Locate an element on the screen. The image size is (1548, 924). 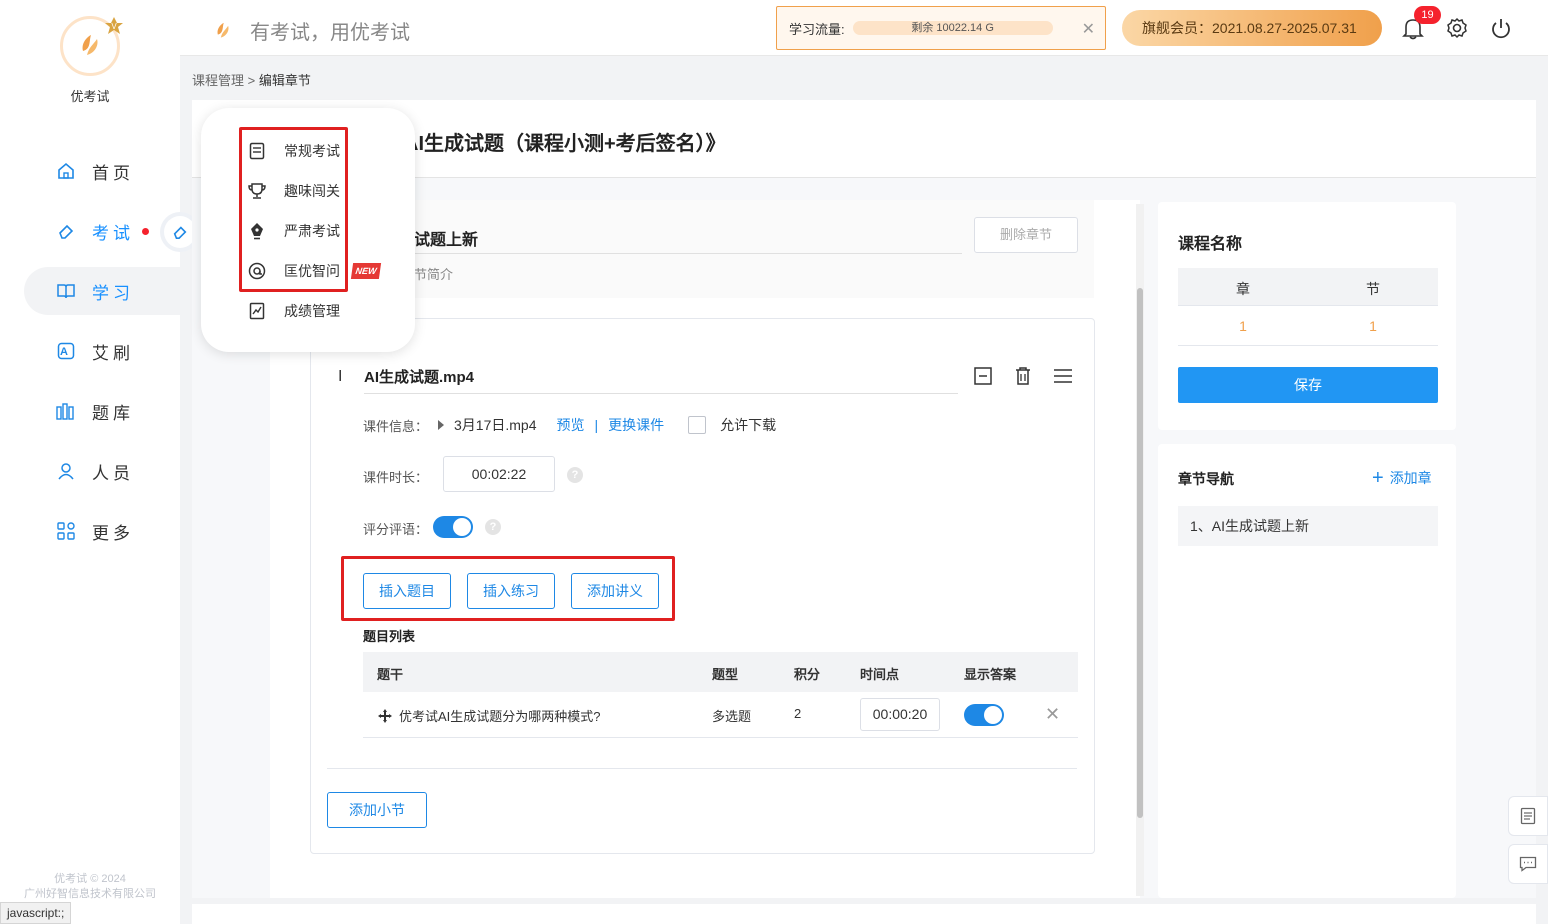
sidebar-item-exam: 考试 is located at coordinates (102, 231).